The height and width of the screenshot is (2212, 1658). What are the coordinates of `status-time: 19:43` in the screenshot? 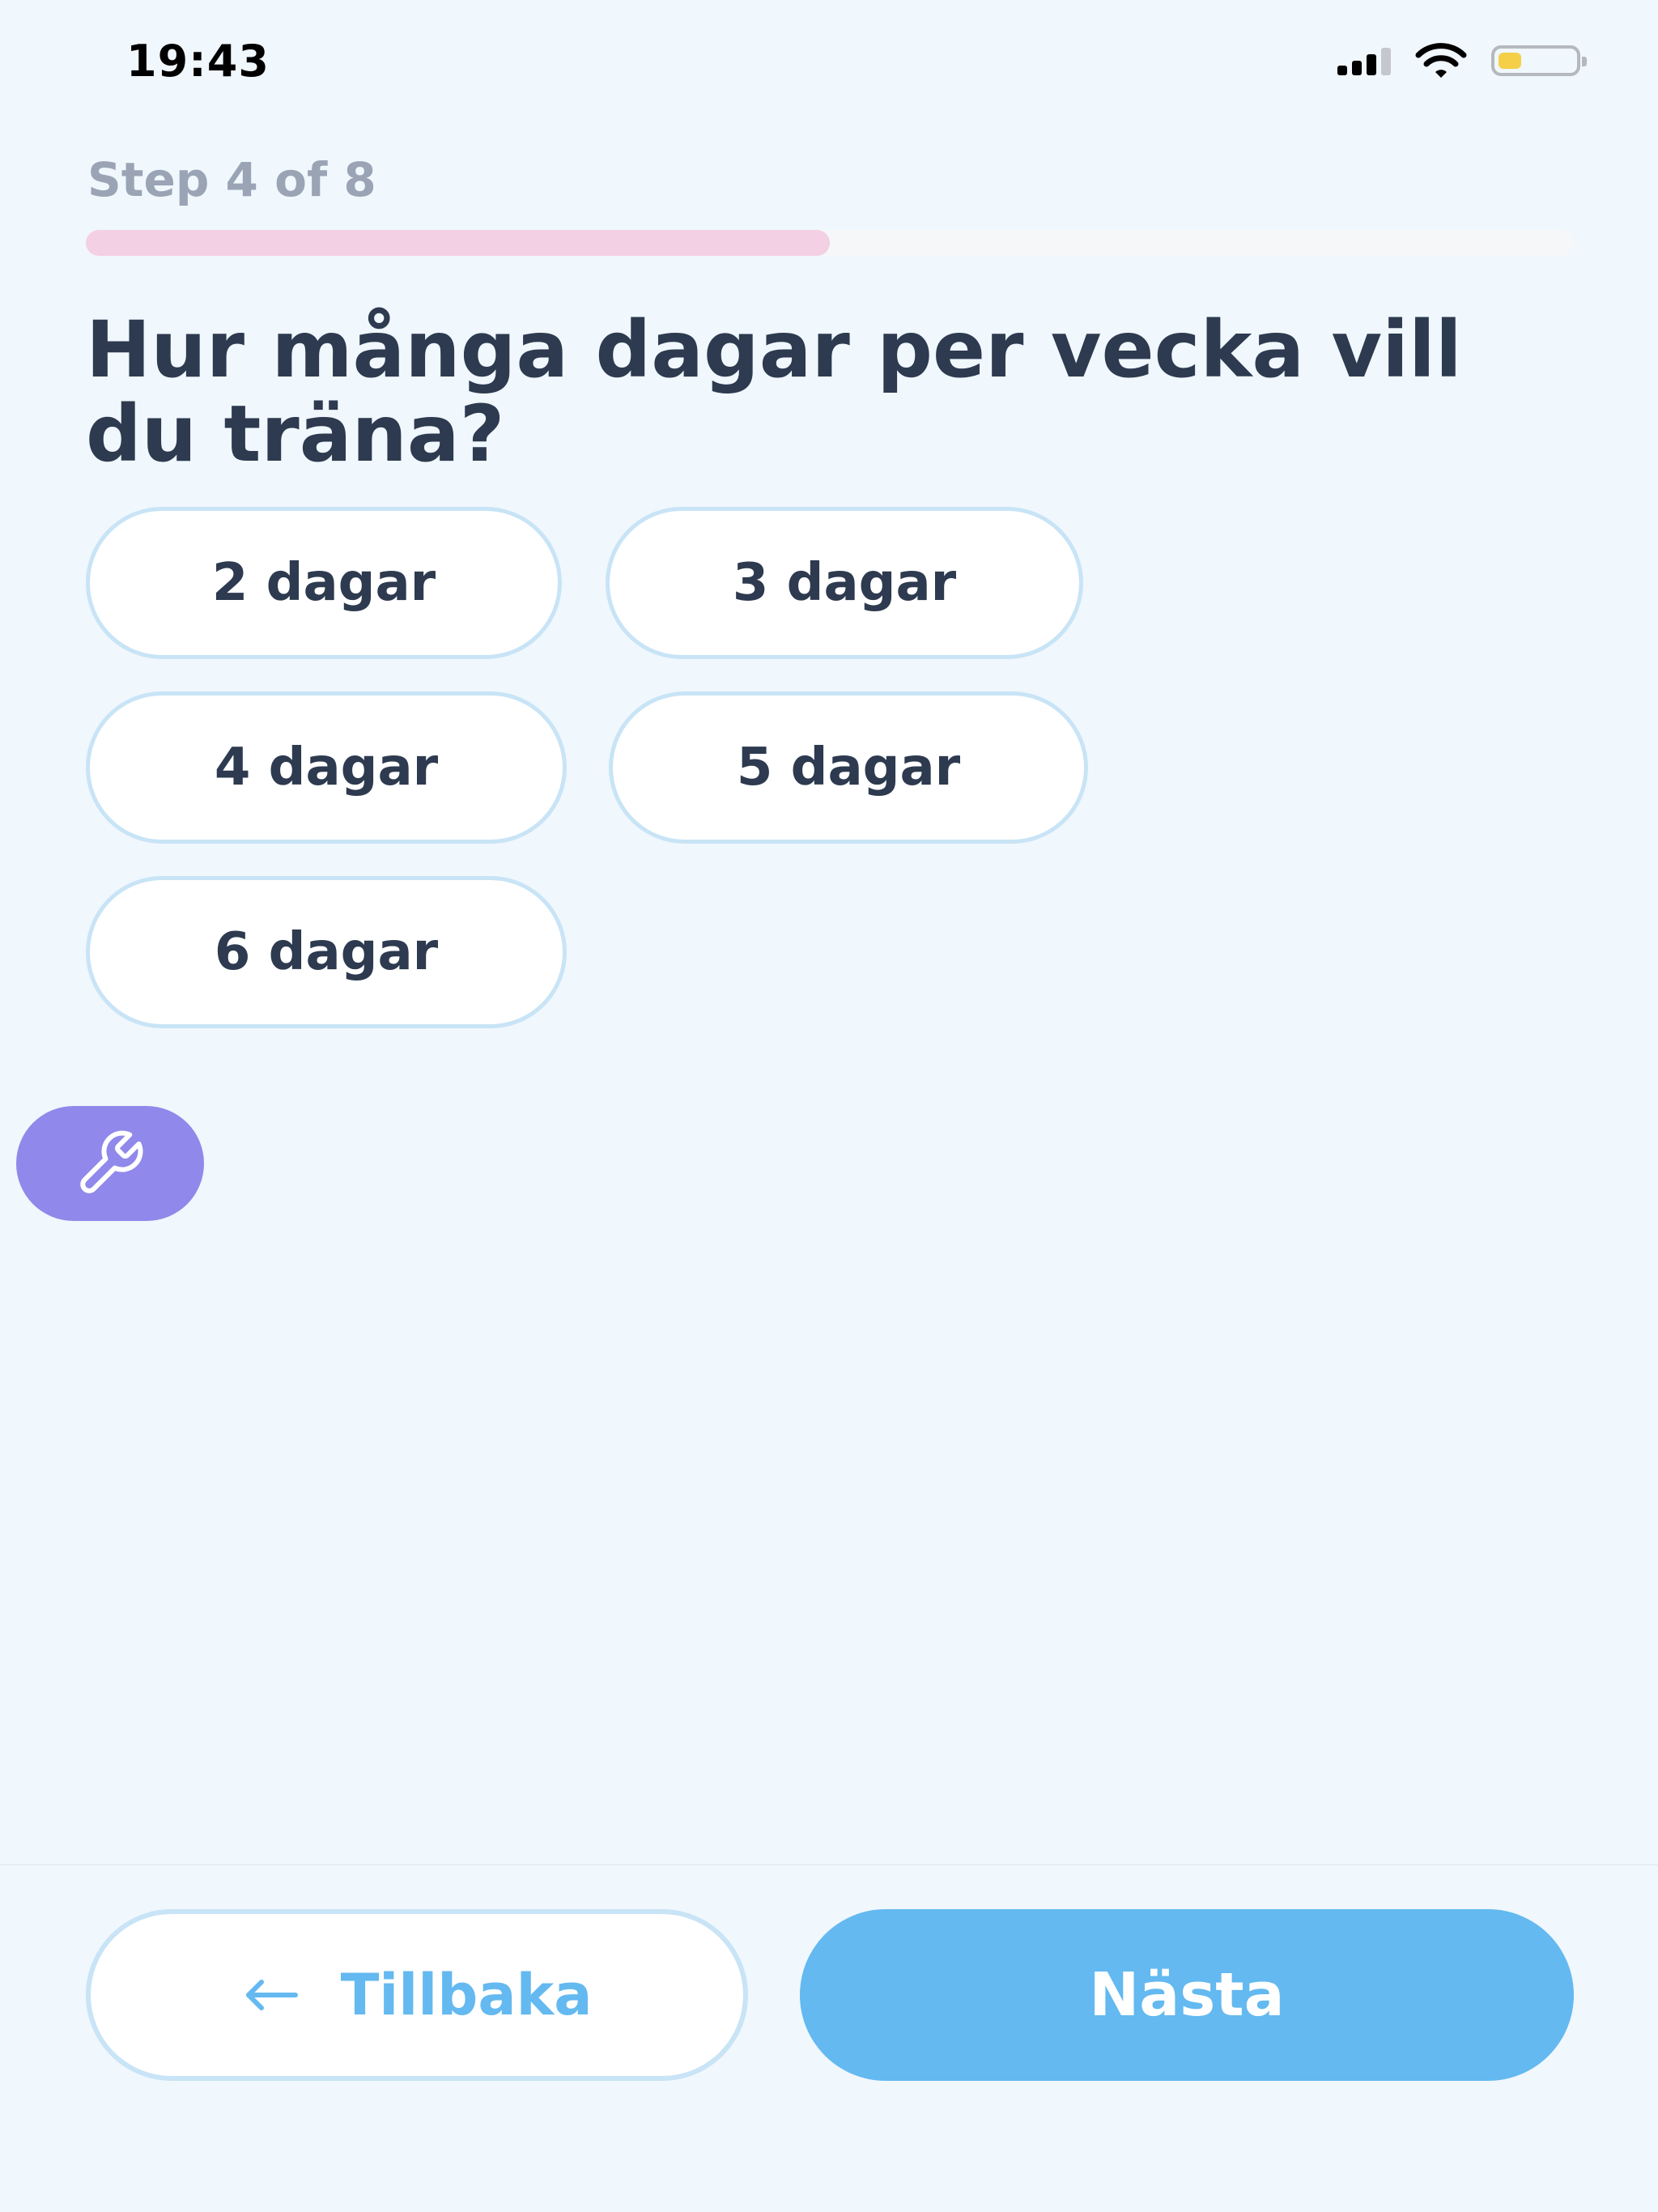 It's located at (198, 62).